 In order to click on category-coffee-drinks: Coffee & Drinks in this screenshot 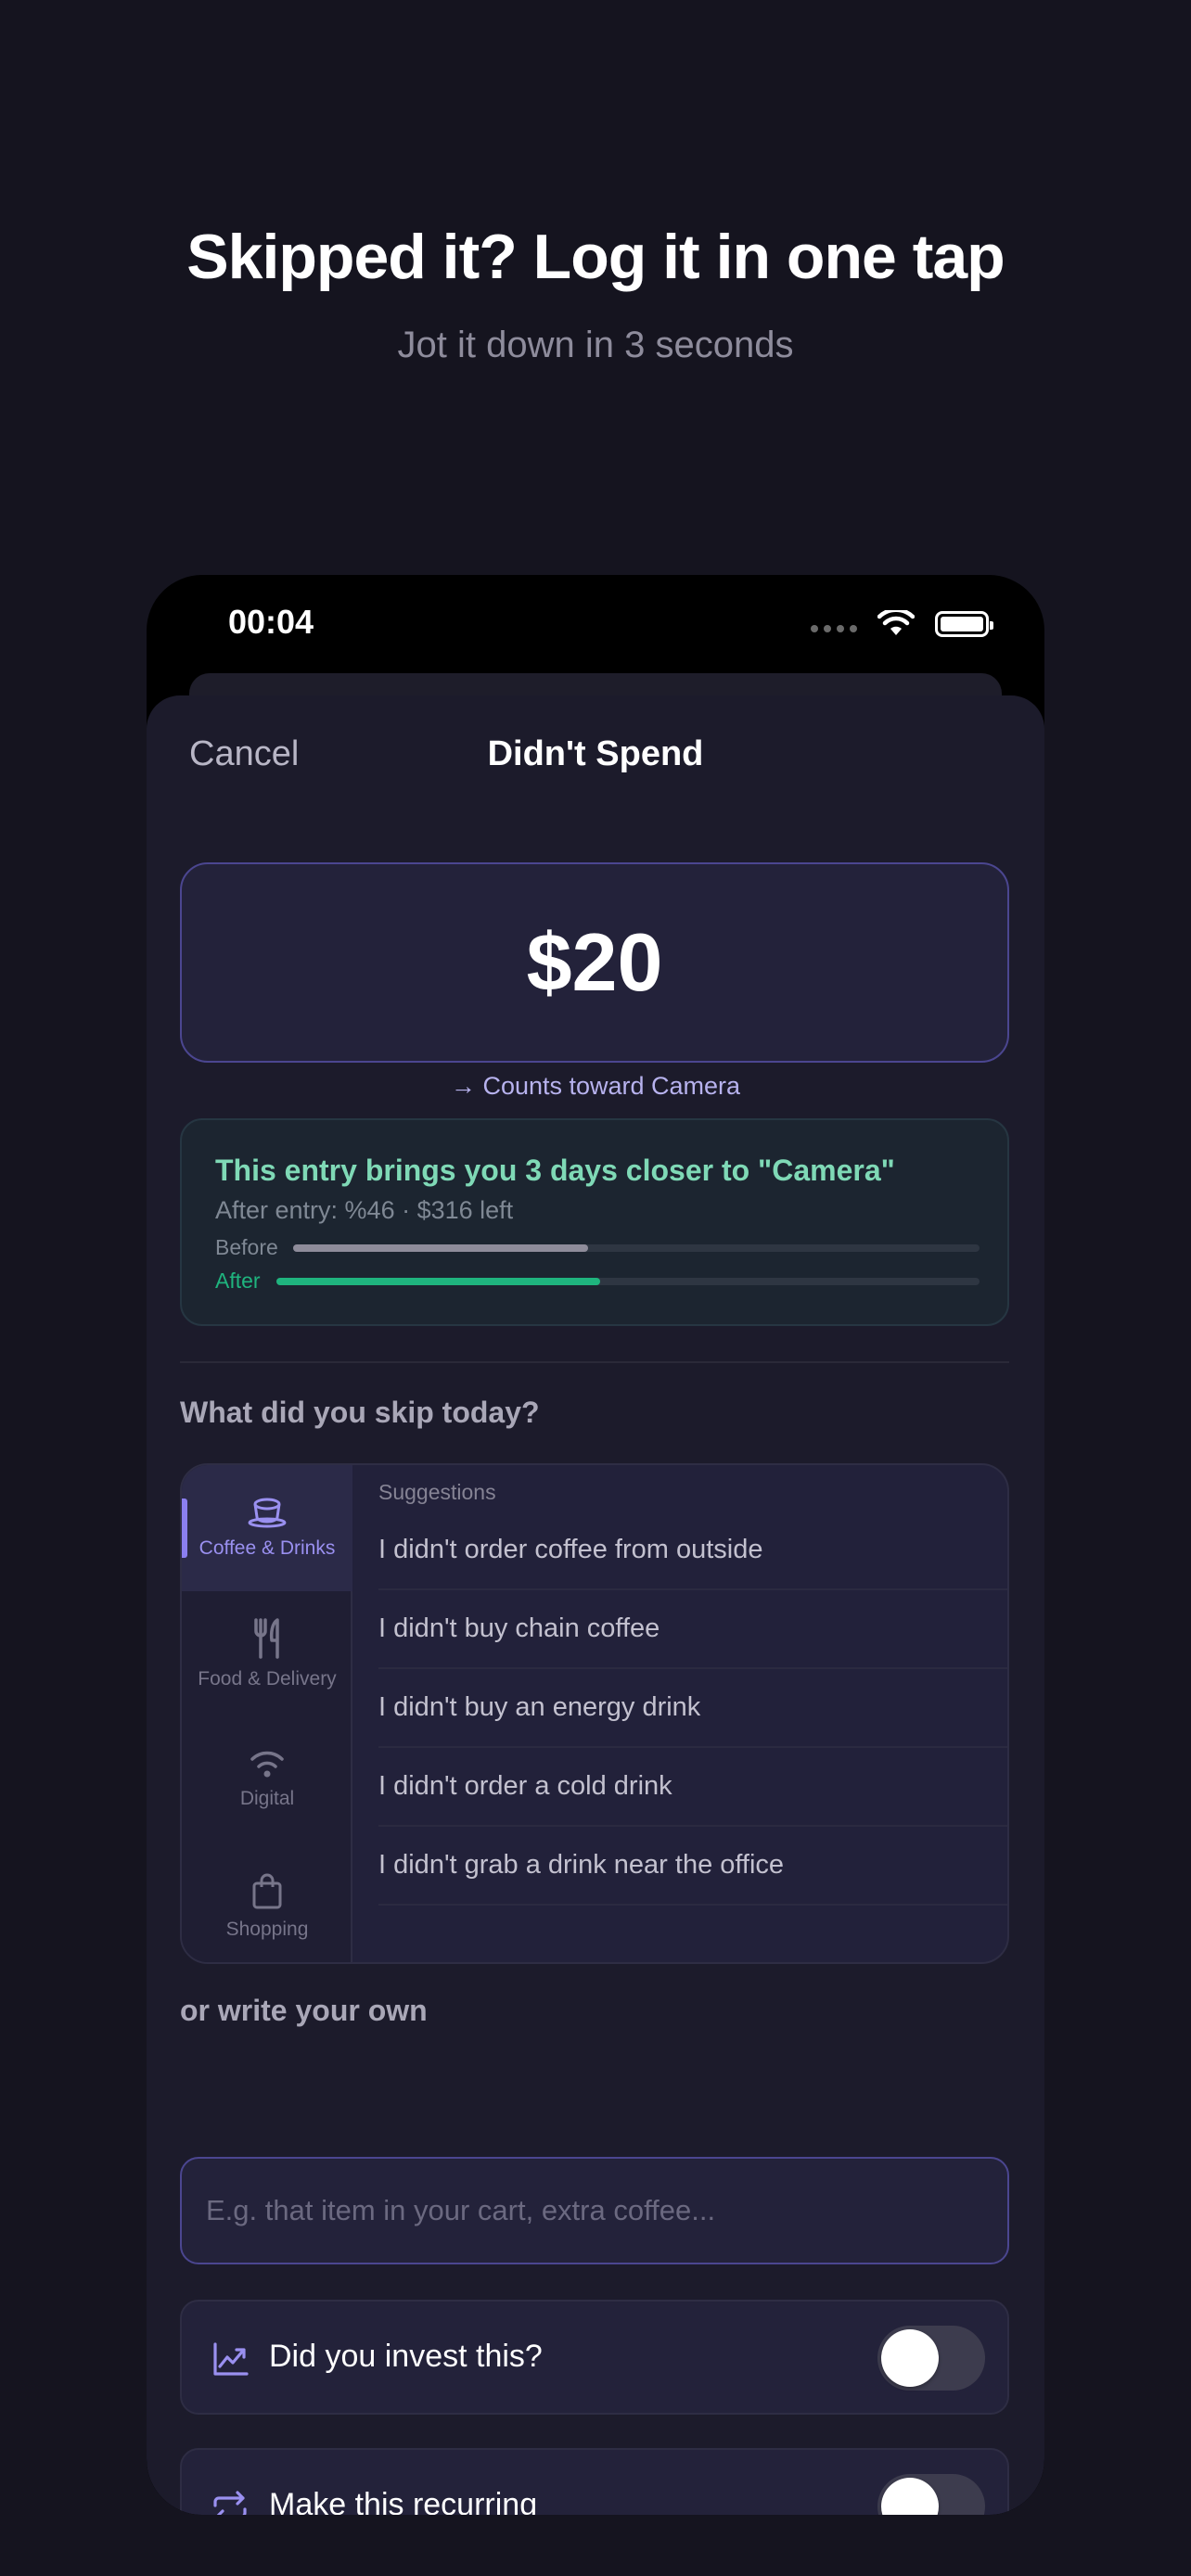, I will do `click(267, 1528)`.